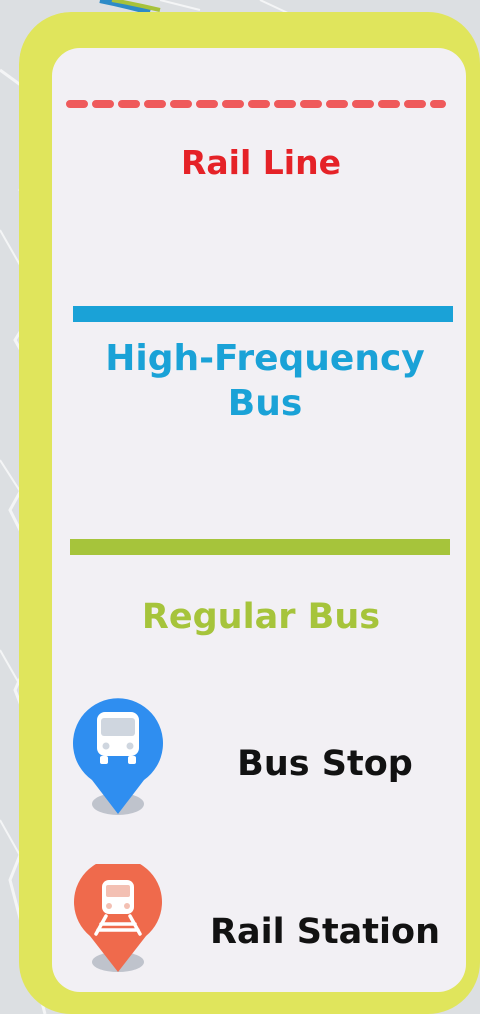  What do you see at coordinates (263, 314) in the screenshot?
I see `high-frequency-bus-swatch` at bounding box center [263, 314].